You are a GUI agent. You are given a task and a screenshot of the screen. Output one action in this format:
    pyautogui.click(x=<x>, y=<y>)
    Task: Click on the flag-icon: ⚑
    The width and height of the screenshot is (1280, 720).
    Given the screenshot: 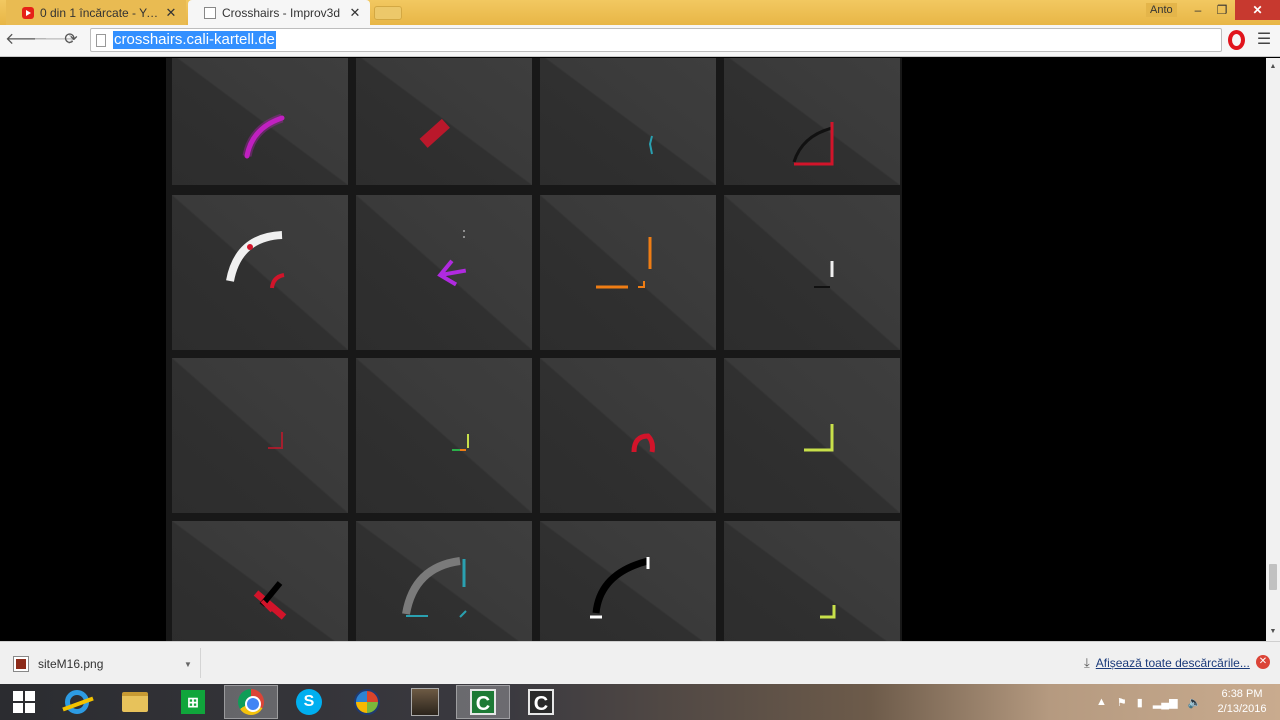 What is the action you would take?
    pyautogui.click(x=1122, y=702)
    